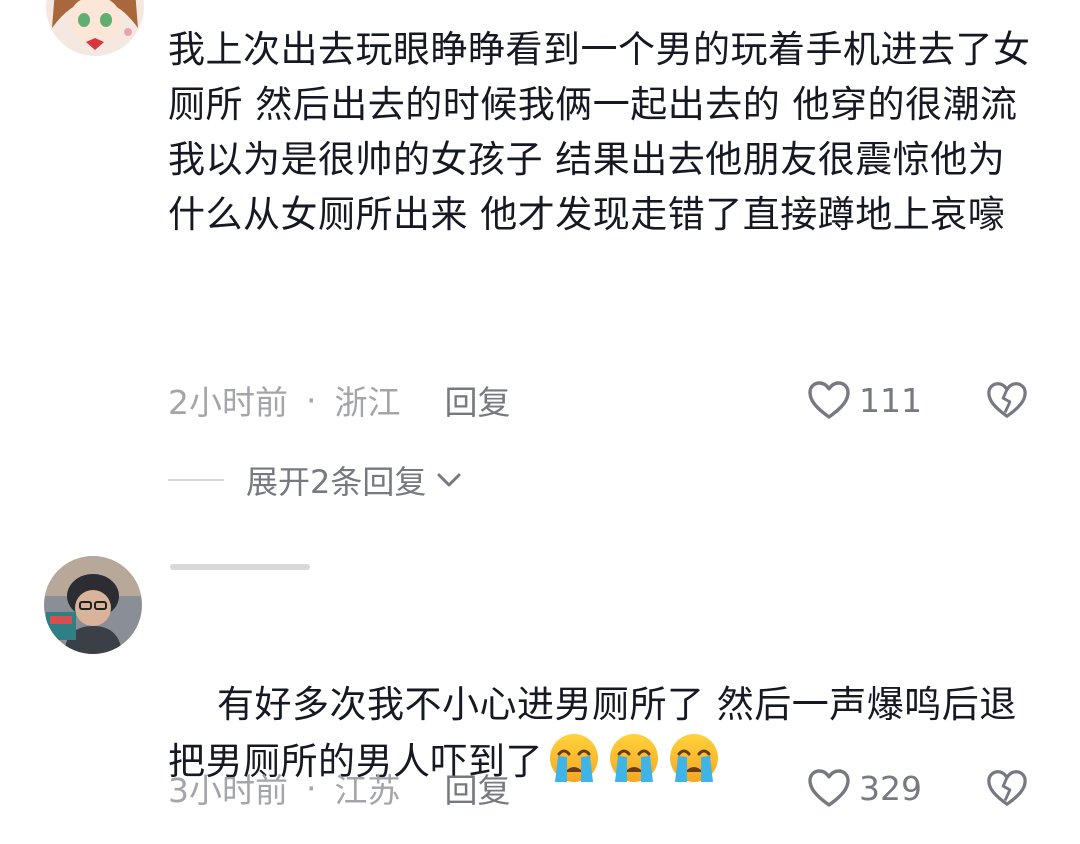 Image resolution: width=1080 pixels, height=844 pixels. What do you see at coordinates (367, 402) in the screenshot?
I see `comment-location: 浙江` at bounding box center [367, 402].